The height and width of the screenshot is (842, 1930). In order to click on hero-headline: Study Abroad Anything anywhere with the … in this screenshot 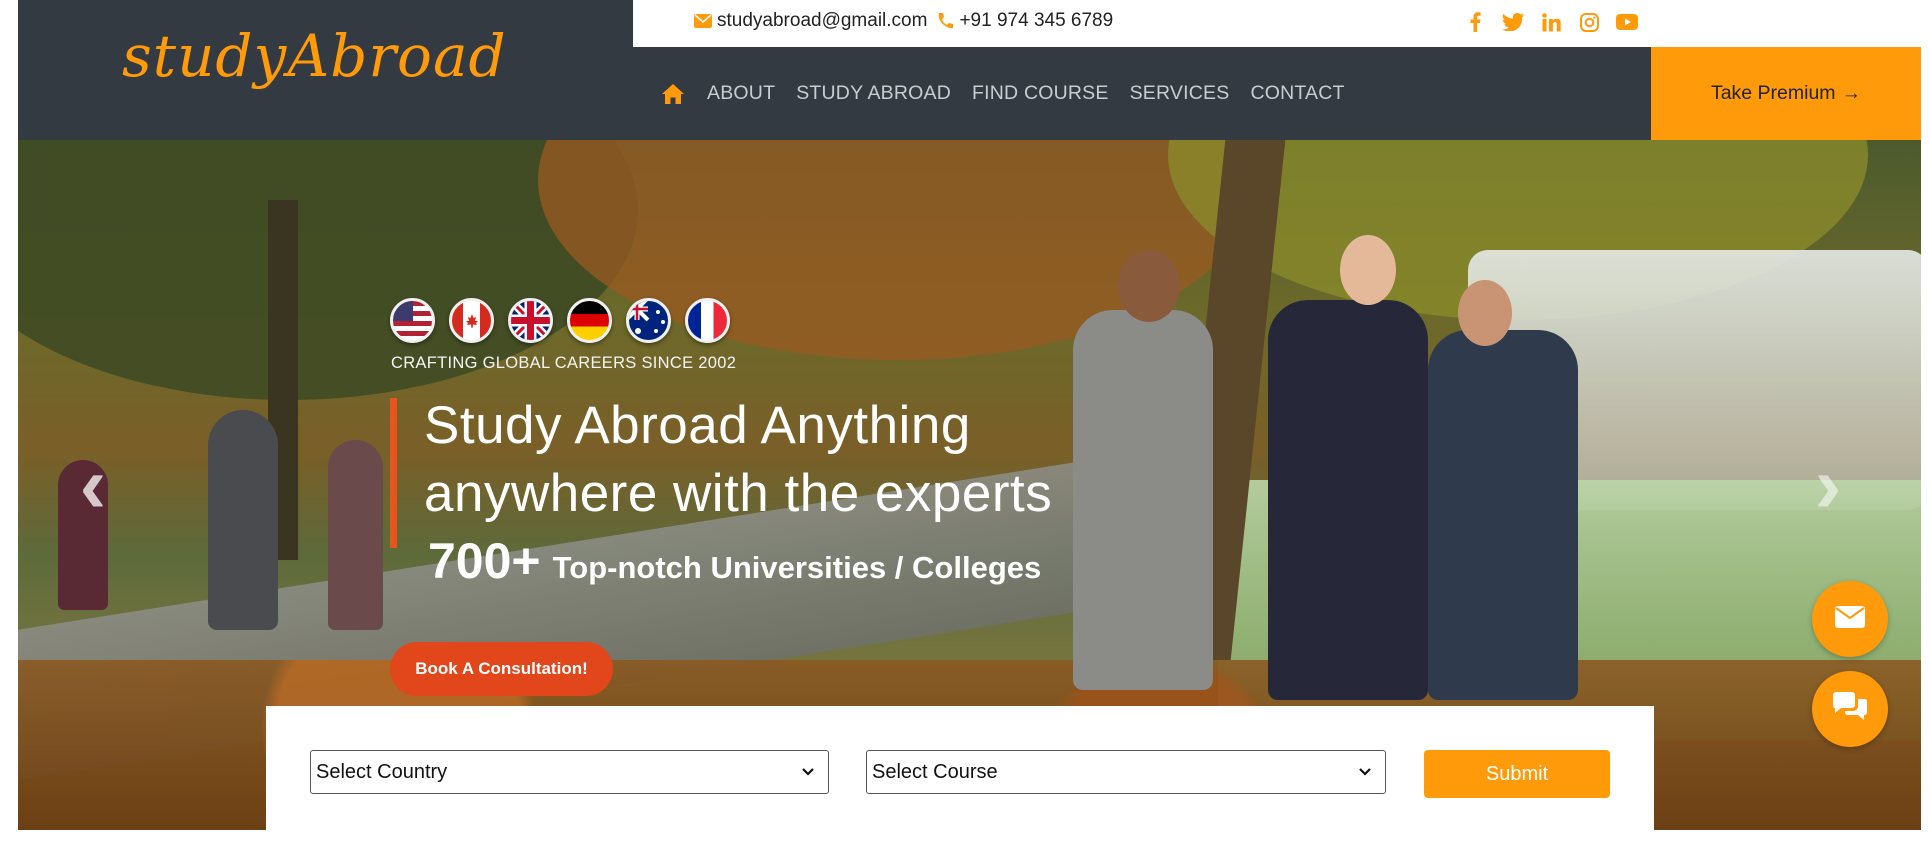, I will do `click(738, 460)`.